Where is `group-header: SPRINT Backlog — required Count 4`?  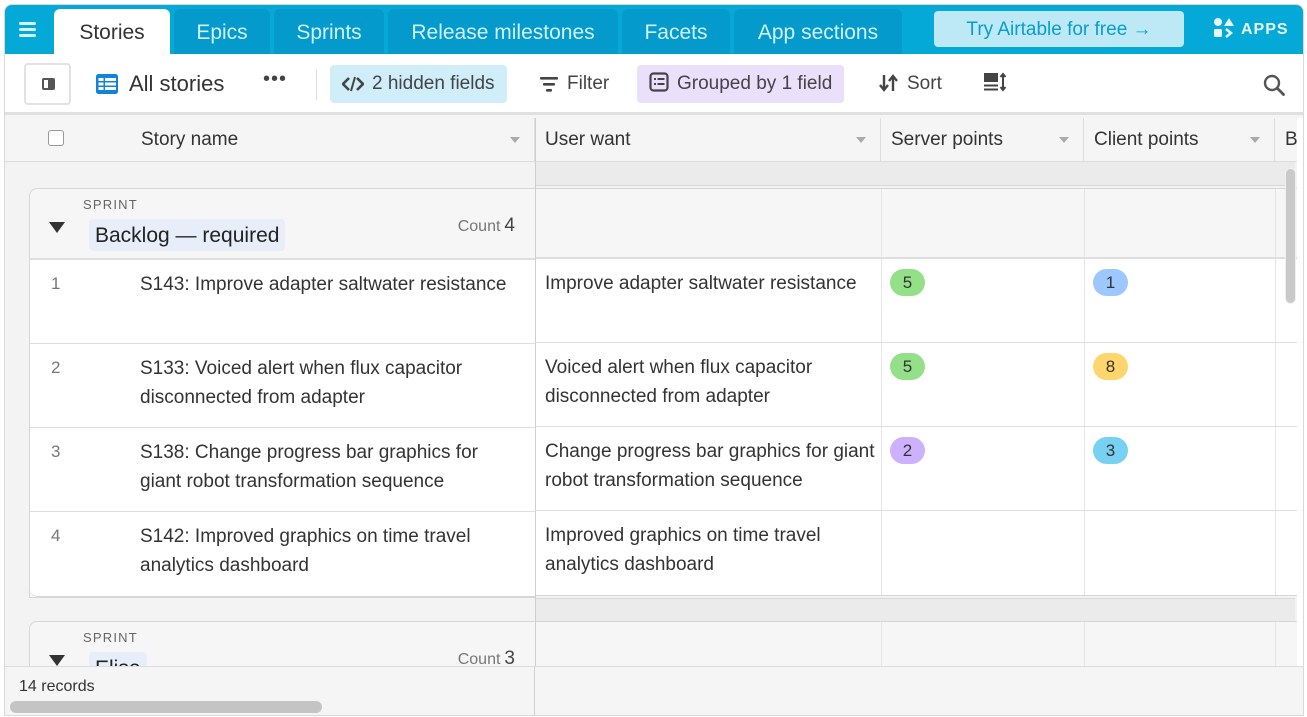 group-header: SPRINT Backlog — required Count 4 is located at coordinates (282, 224).